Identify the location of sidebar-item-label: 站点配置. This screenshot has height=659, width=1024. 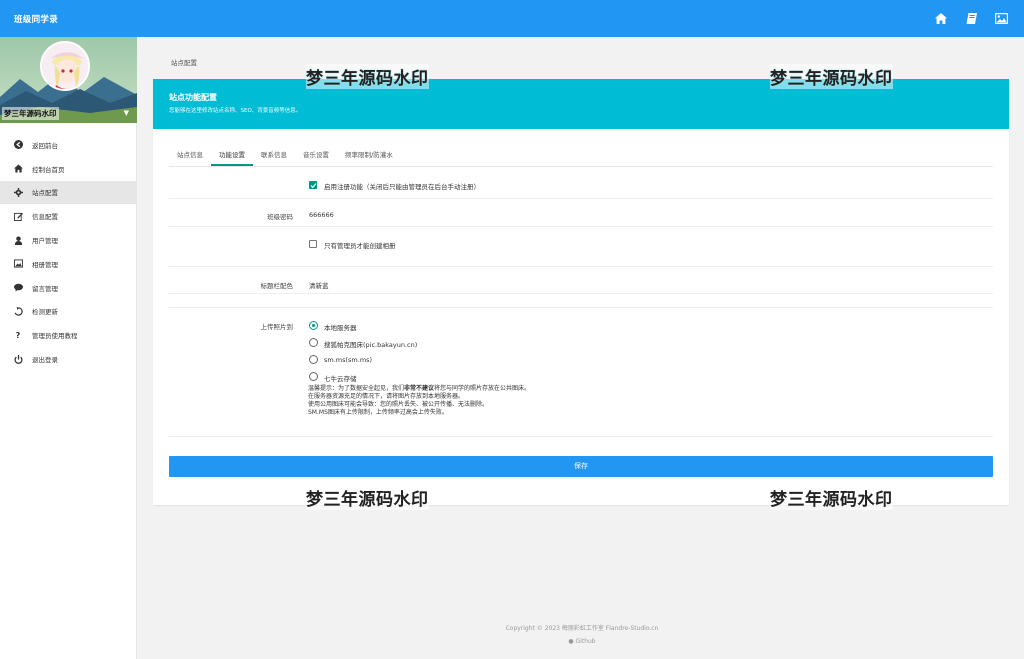
(45, 193).